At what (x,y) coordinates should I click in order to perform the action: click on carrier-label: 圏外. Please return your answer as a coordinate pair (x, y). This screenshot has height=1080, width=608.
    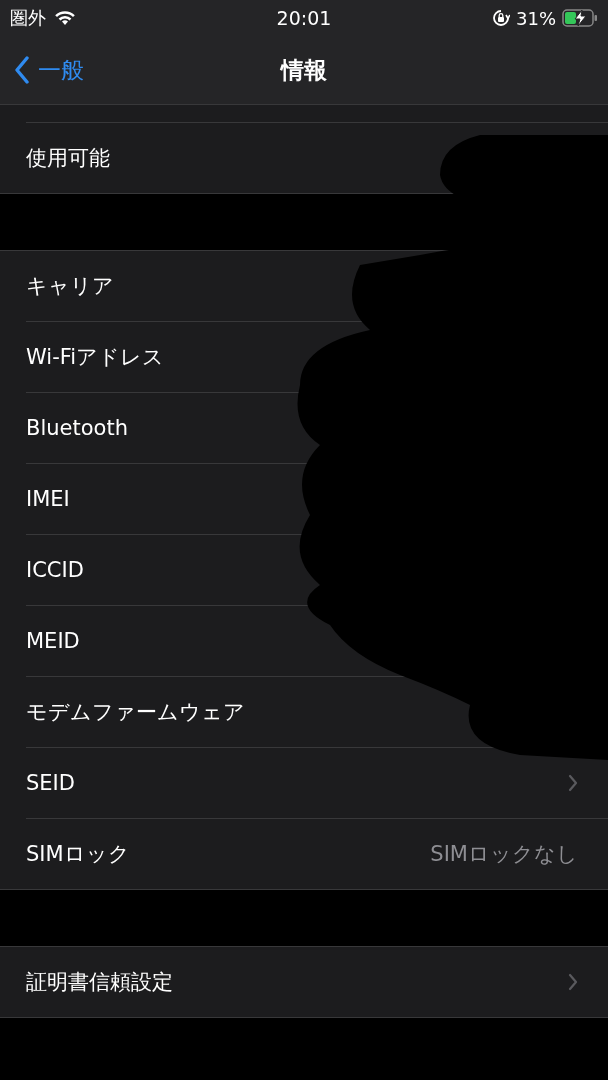
    Looking at the image, I should click on (28, 18).